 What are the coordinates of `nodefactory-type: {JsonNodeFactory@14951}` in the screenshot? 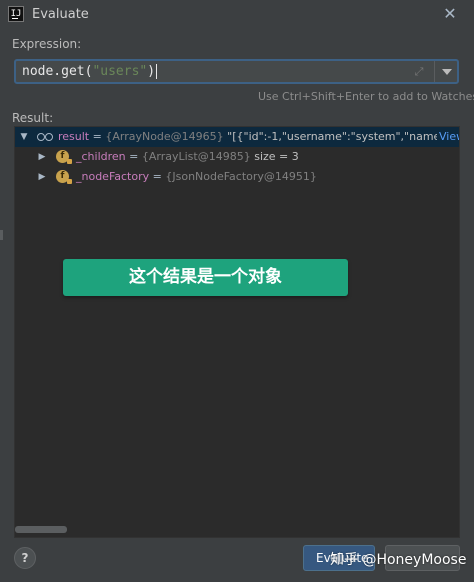 It's located at (241, 176).